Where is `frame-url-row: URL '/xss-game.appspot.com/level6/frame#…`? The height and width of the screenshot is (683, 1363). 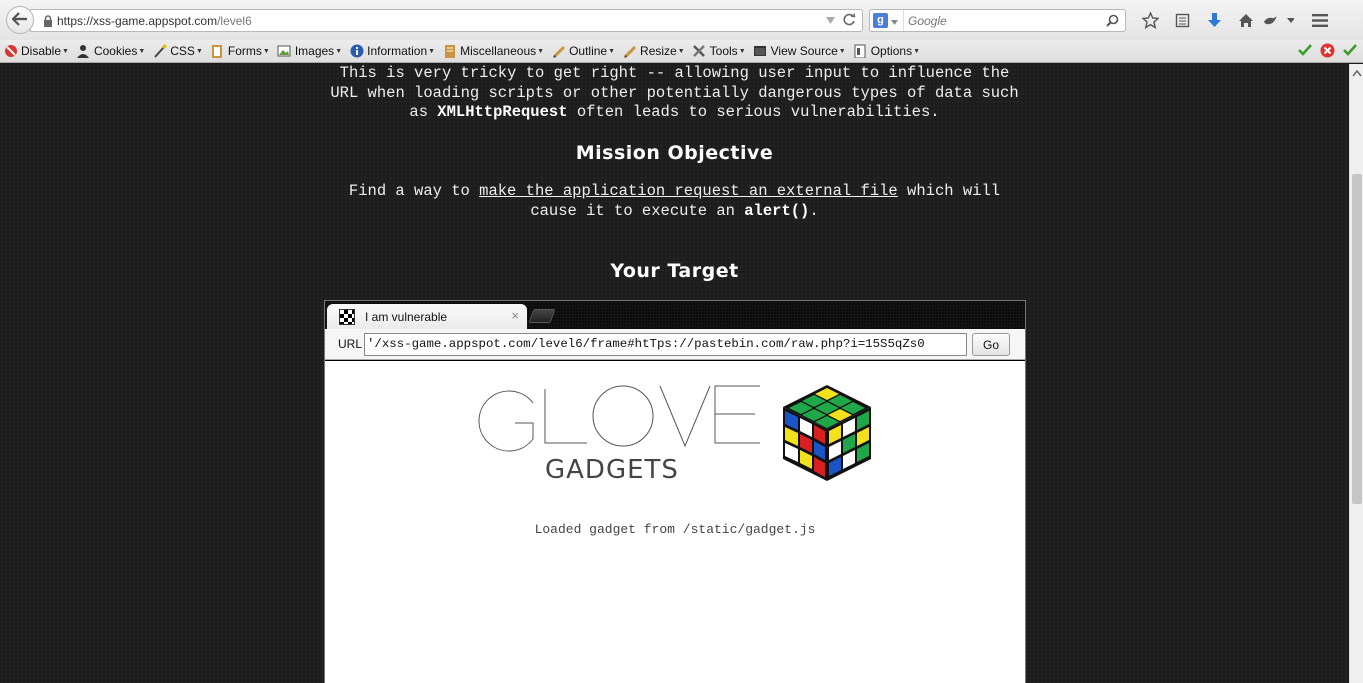
frame-url-row: URL '/xss-game.appspot.com/level6/frame#… is located at coordinates (675, 344).